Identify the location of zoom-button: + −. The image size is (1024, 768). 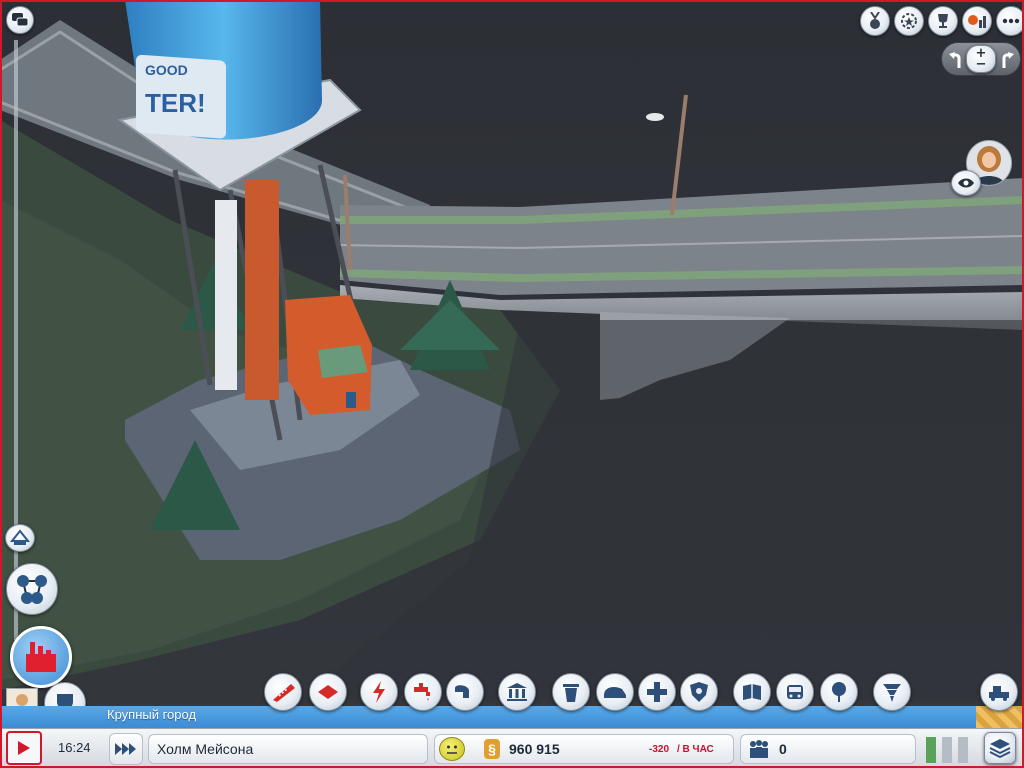
(981, 59).